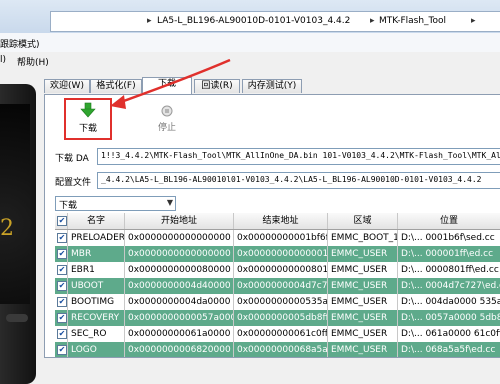  What do you see at coordinates (17, 318) in the screenshot?
I see `phone-home-button` at bounding box center [17, 318].